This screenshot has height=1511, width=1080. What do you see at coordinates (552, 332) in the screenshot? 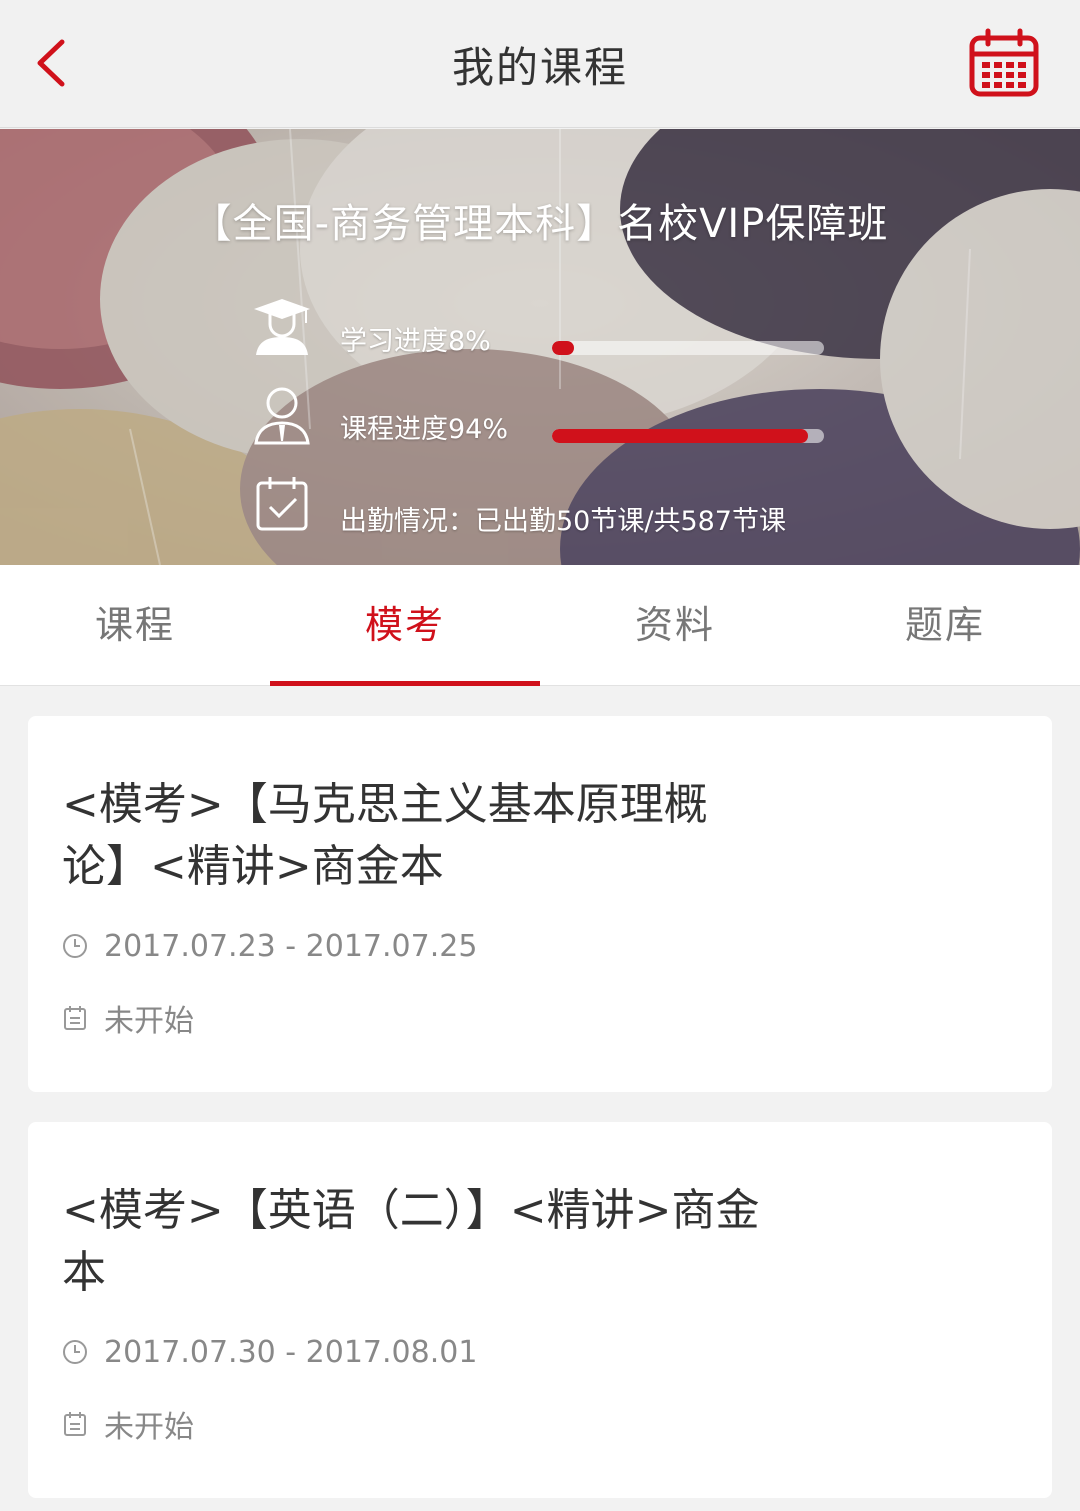
I see `study-progress-row: 学习进度8%` at bounding box center [552, 332].